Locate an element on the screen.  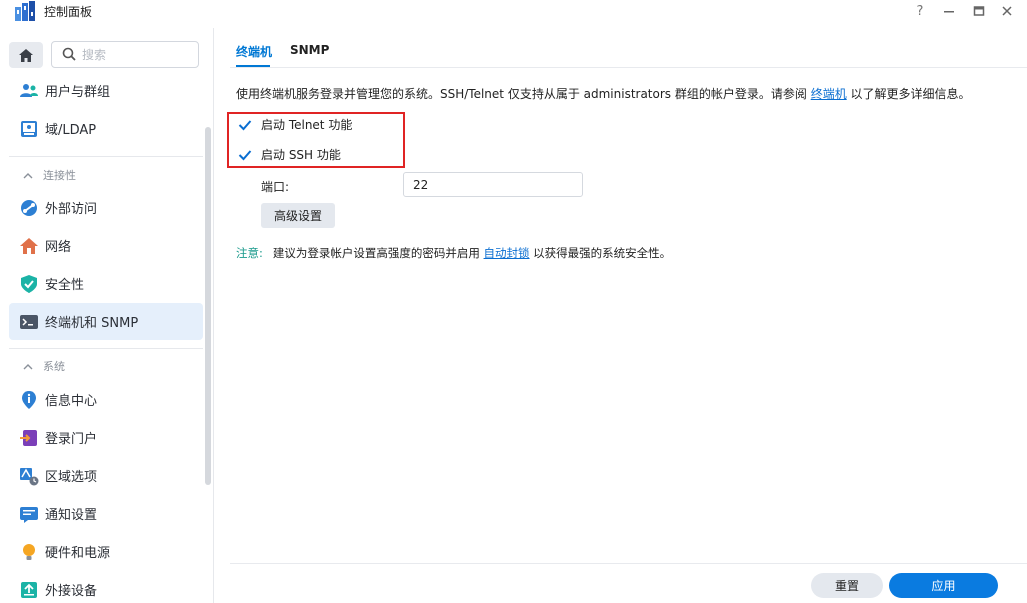
sidebar-item-regional-options: 区域选项 is located at coordinates (106, 475).